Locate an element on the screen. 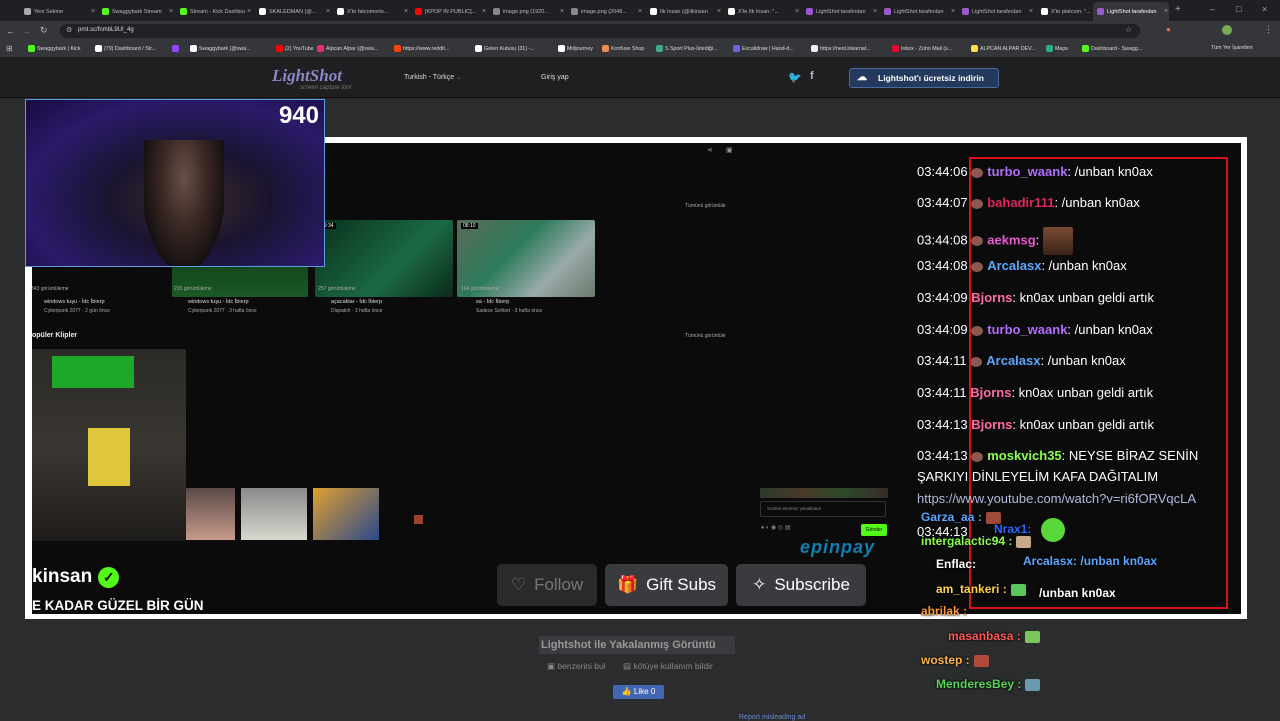 This screenshot has height=721, width=1280. new-tab-icon: + is located at coordinates (1178, 9).